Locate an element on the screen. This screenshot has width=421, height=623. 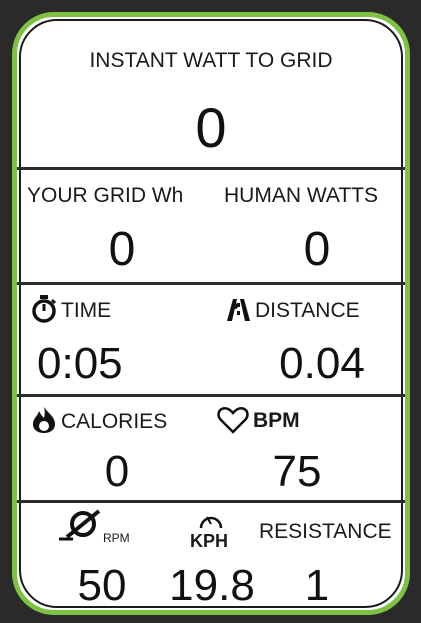
heart-icon is located at coordinates (233, 422).